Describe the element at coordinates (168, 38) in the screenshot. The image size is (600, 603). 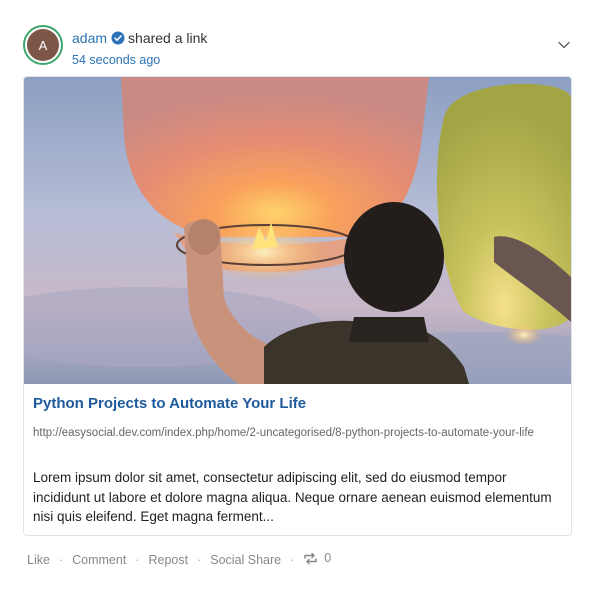
I see `post-action-text: shared a link` at that location.